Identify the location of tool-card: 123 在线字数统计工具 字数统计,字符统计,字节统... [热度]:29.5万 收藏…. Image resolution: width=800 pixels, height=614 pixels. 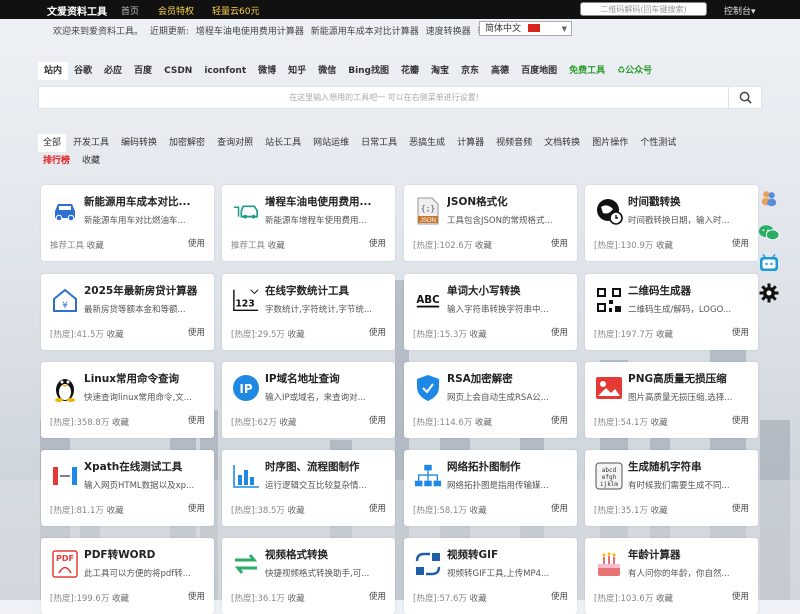
(308, 312).